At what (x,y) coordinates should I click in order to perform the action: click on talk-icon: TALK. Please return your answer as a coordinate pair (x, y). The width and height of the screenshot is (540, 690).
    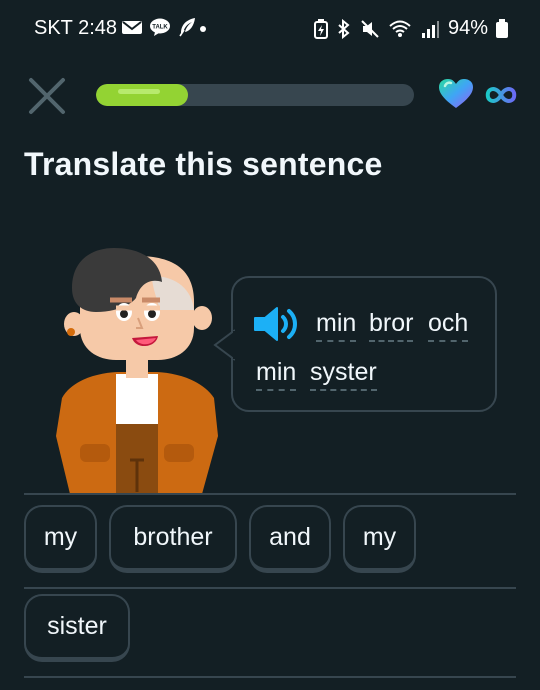
    Looking at the image, I should click on (160, 27).